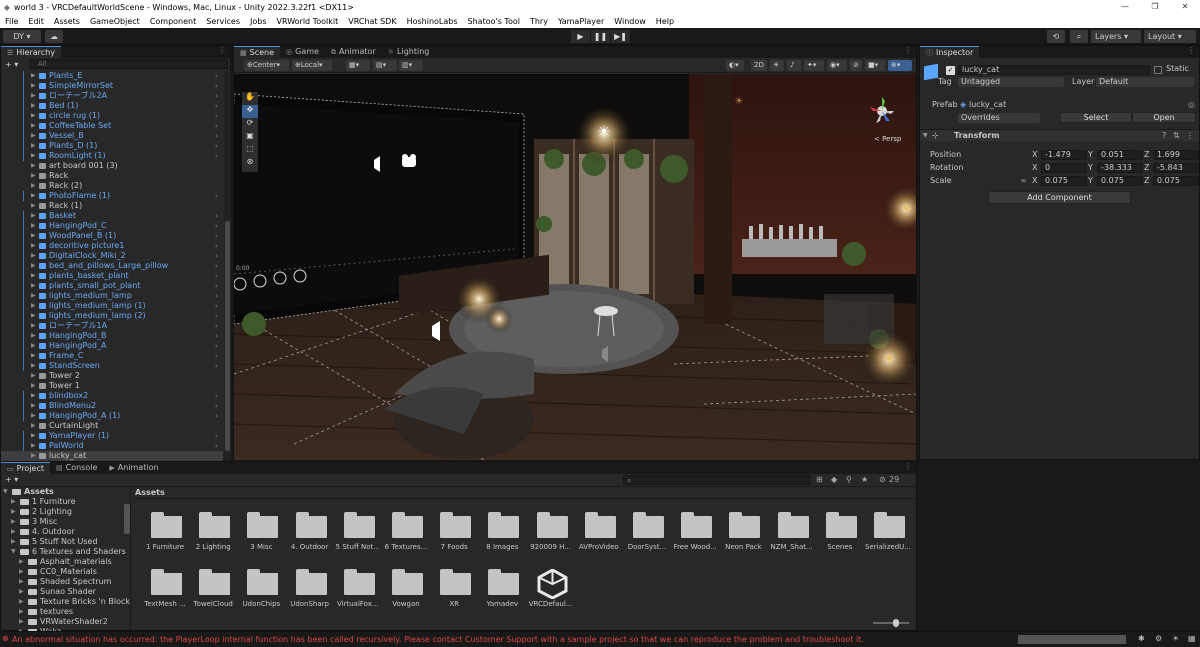 The width and height of the screenshot is (1200, 647). What do you see at coordinates (223, 21) in the screenshot?
I see `menu-item-5: Services` at bounding box center [223, 21].